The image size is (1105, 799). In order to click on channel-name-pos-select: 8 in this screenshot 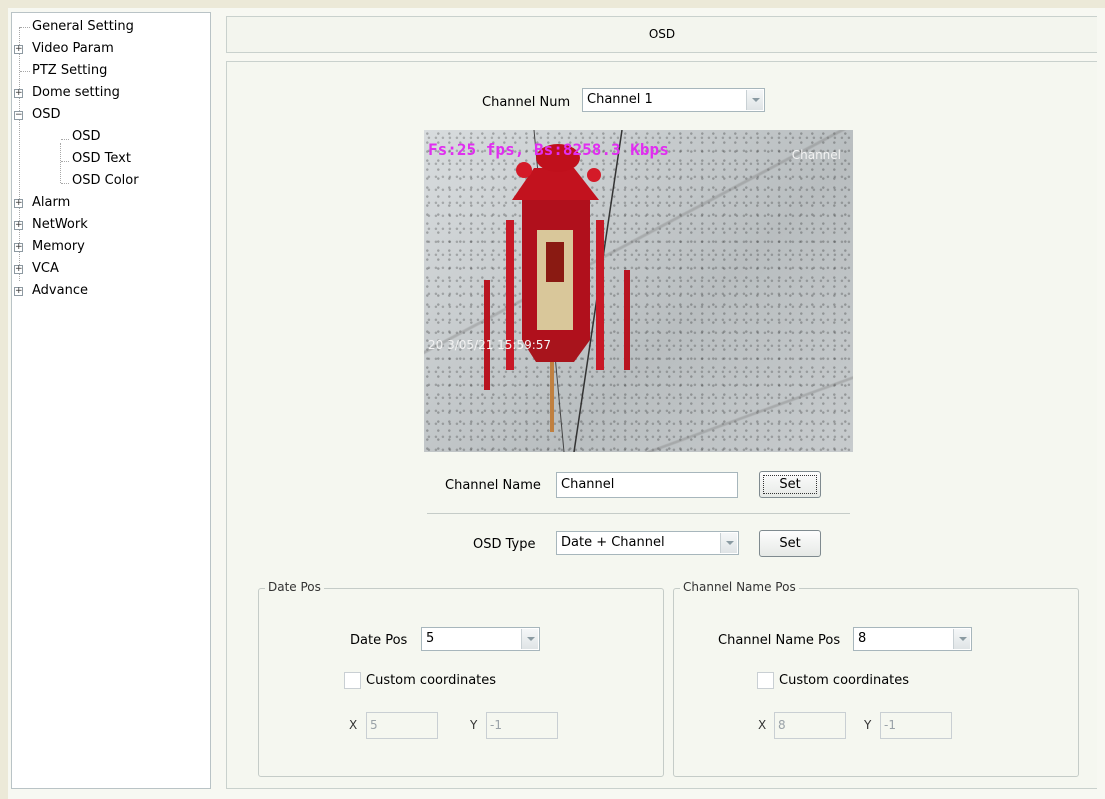, I will do `click(912, 639)`.